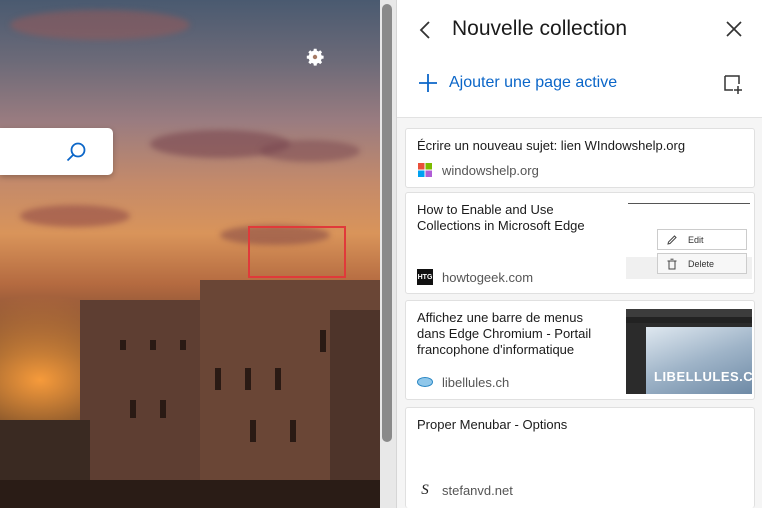 The width and height of the screenshot is (762, 508). I want to click on gear-icon, so click(315, 57).